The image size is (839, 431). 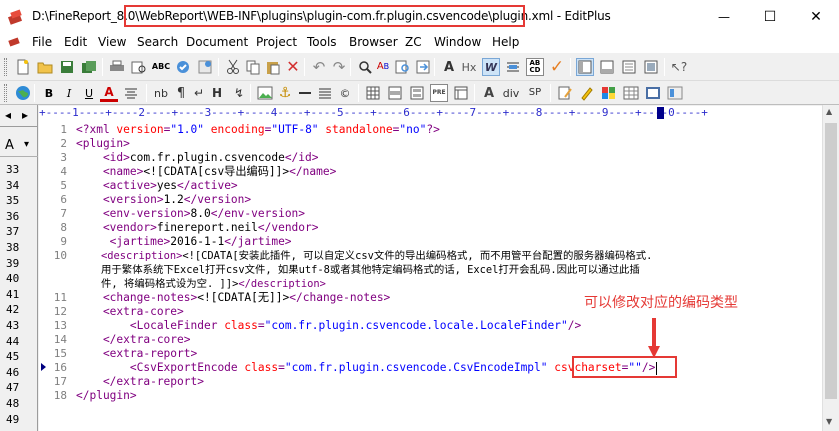 What do you see at coordinates (12, 325) in the screenshot?
I see `char-code-item: 43` at bounding box center [12, 325].